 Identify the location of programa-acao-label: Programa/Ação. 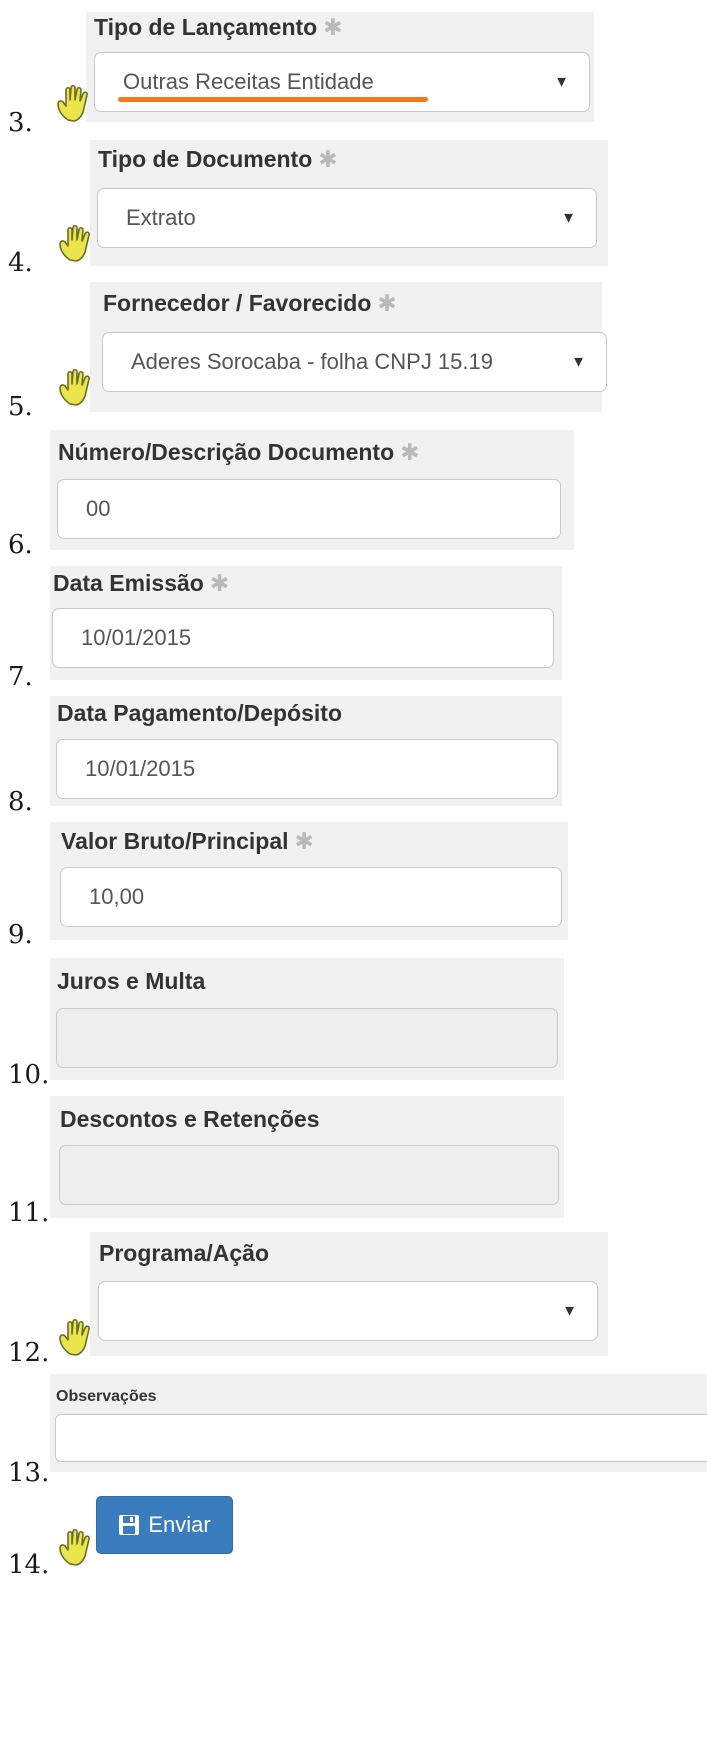
(184, 1253).